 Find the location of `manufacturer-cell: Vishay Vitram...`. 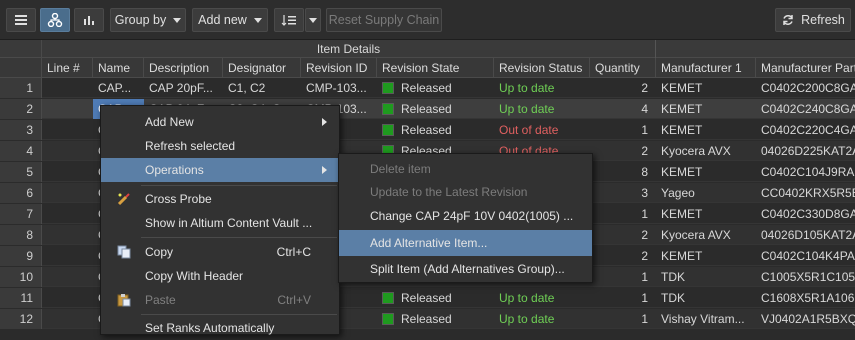

manufacturer-cell: Vishay Vitram... is located at coordinates (706, 319).